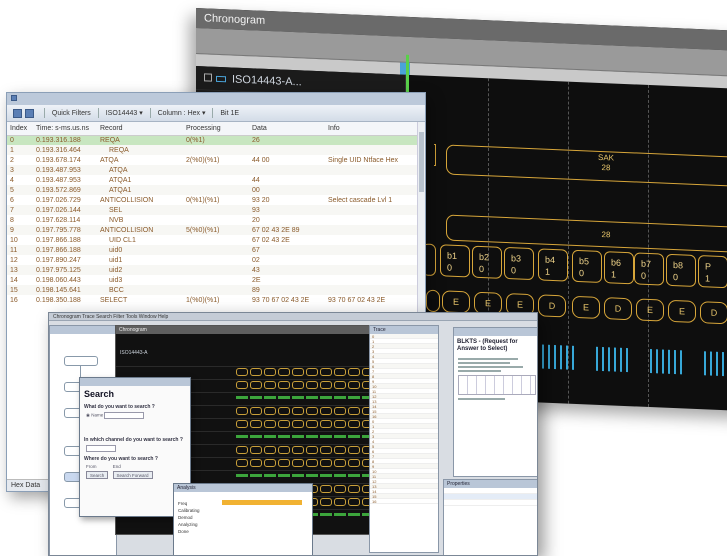  Describe the element at coordinates (519, 263) in the screenshot. I see `bit-box: b3 0` at that location.